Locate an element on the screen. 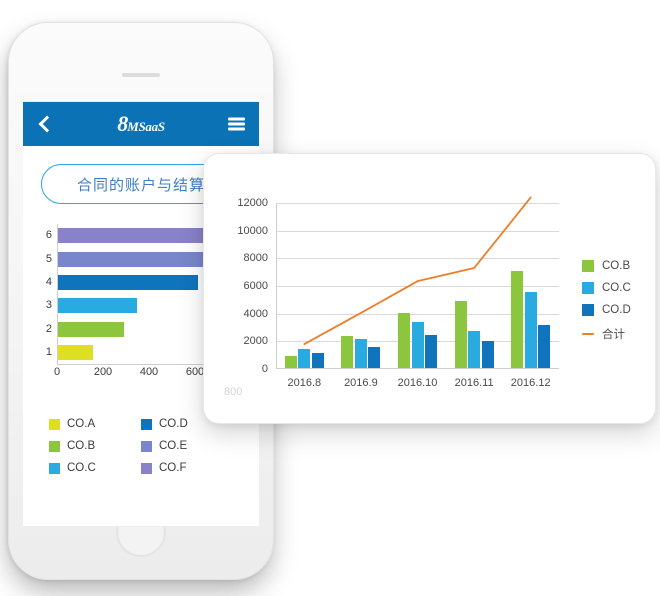 This screenshot has height=596, width=660. chart-y-tick-label: 0 is located at coordinates (264, 369).